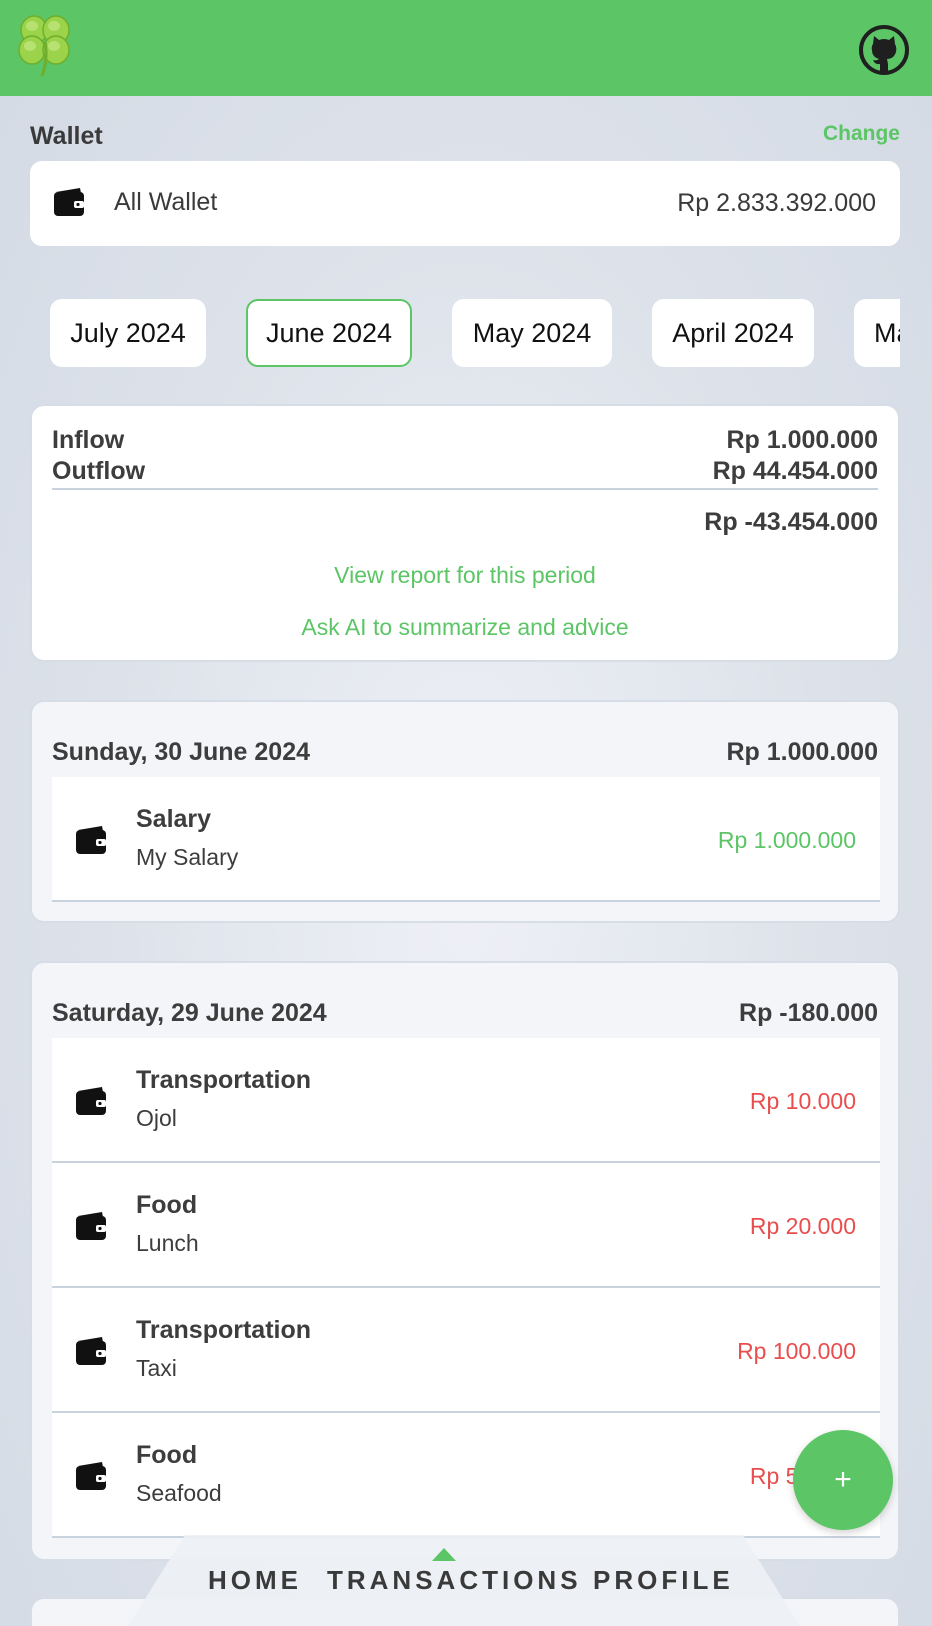 This screenshot has width=932, height=1626. I want to click on inflow-value: Rp 1.000.000, so click(802, 440).